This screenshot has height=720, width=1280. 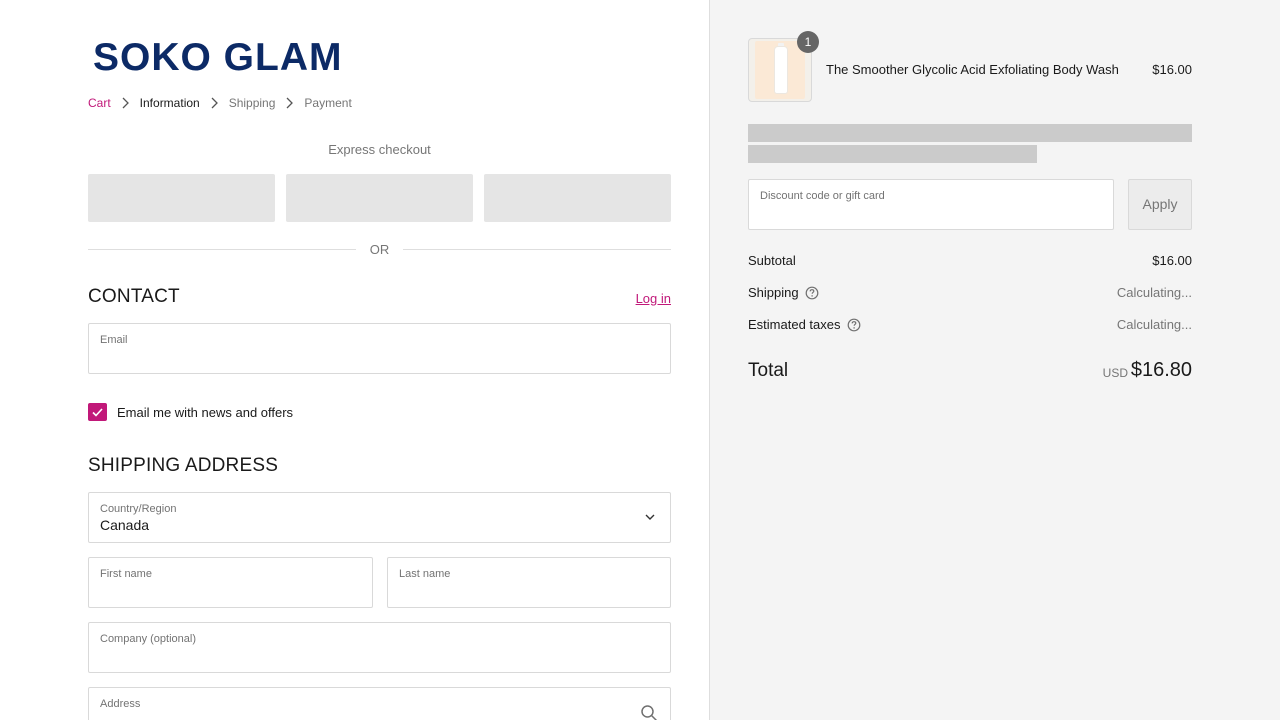 I want to click on email-label: Email, so click(x=114, y=340).